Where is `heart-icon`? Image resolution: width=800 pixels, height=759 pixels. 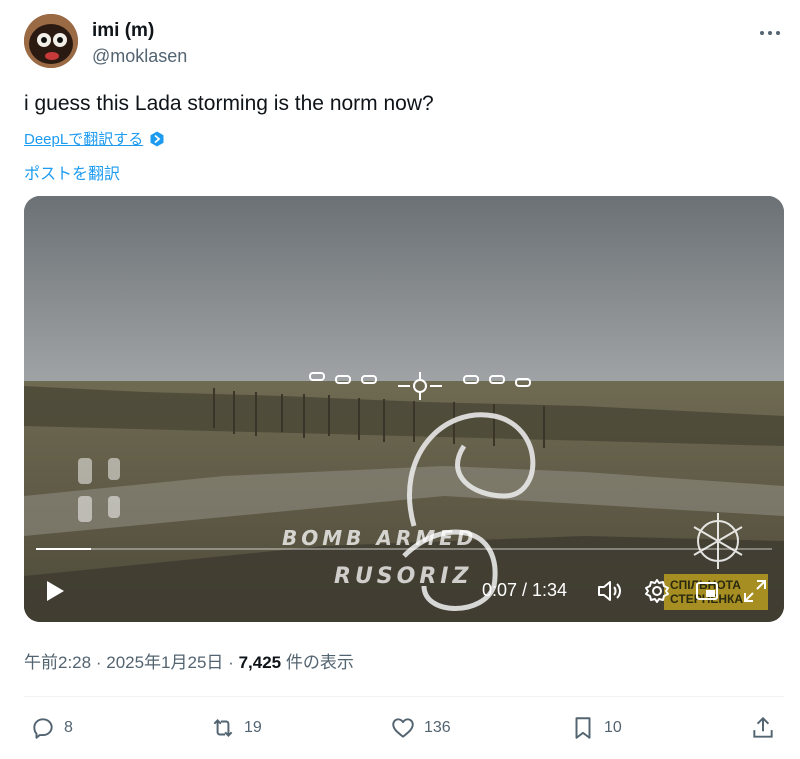 heart-icon is located at coordinates (403, 728).